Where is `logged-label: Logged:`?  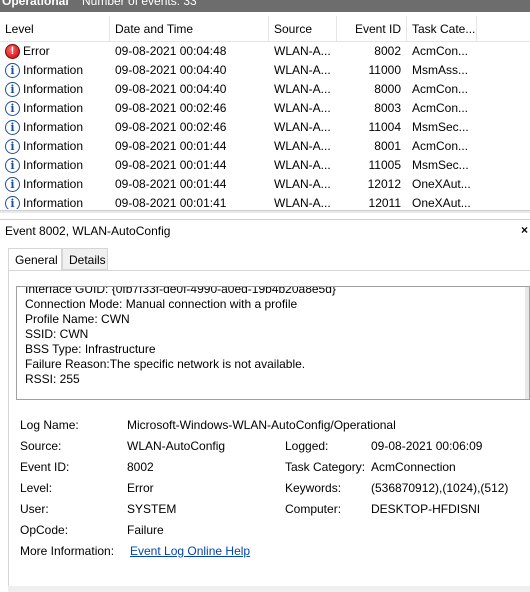
logged-label: Logged: is located at coordinates (307, 446).